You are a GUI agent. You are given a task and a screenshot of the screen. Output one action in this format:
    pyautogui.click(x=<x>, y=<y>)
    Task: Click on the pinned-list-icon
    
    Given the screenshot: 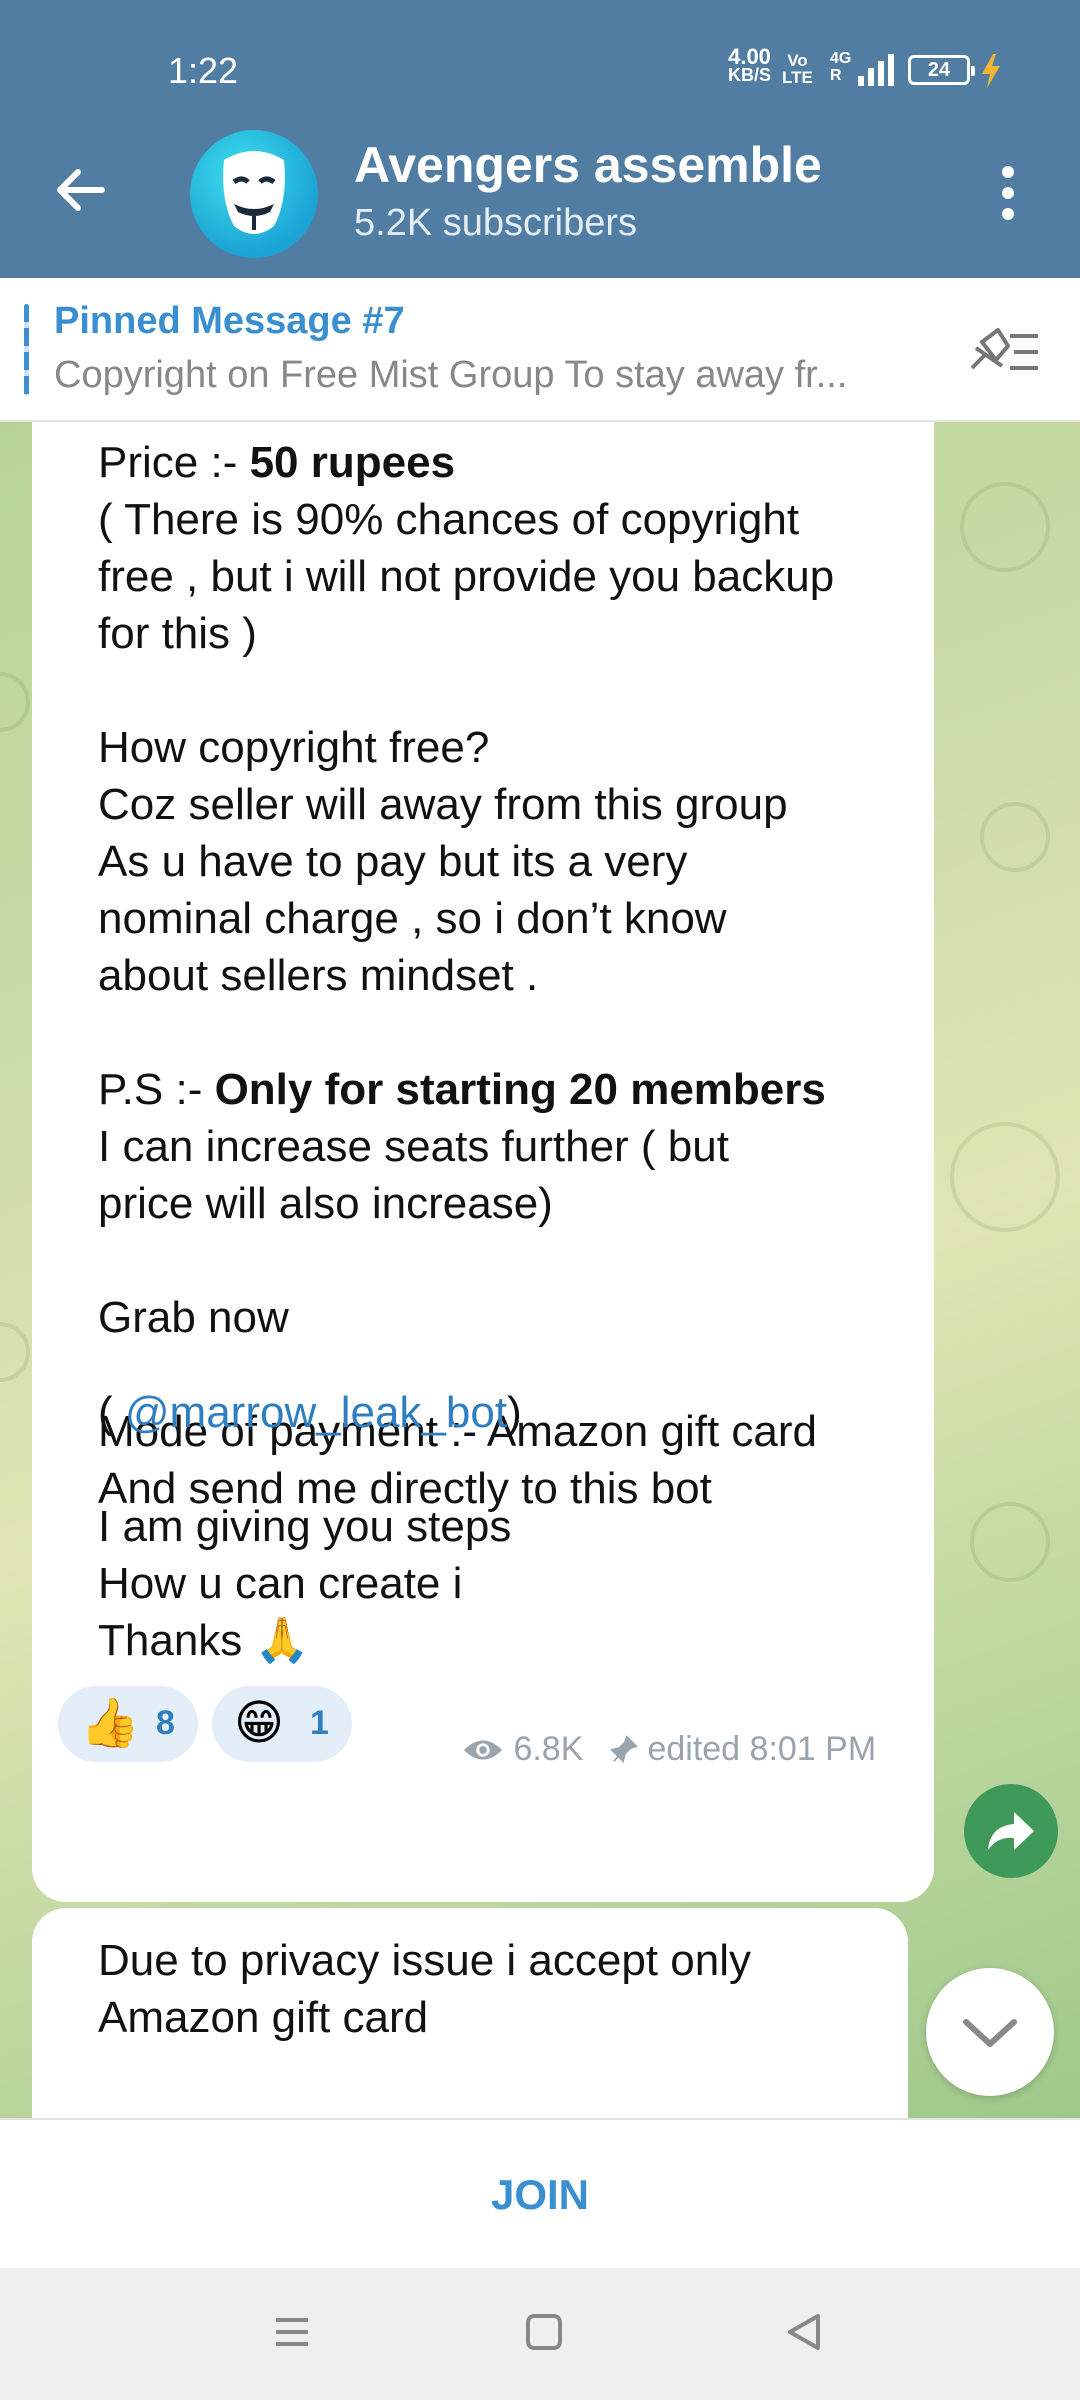 What is the action you would take?
    pyautogui.click(x=1004, y=352)
    